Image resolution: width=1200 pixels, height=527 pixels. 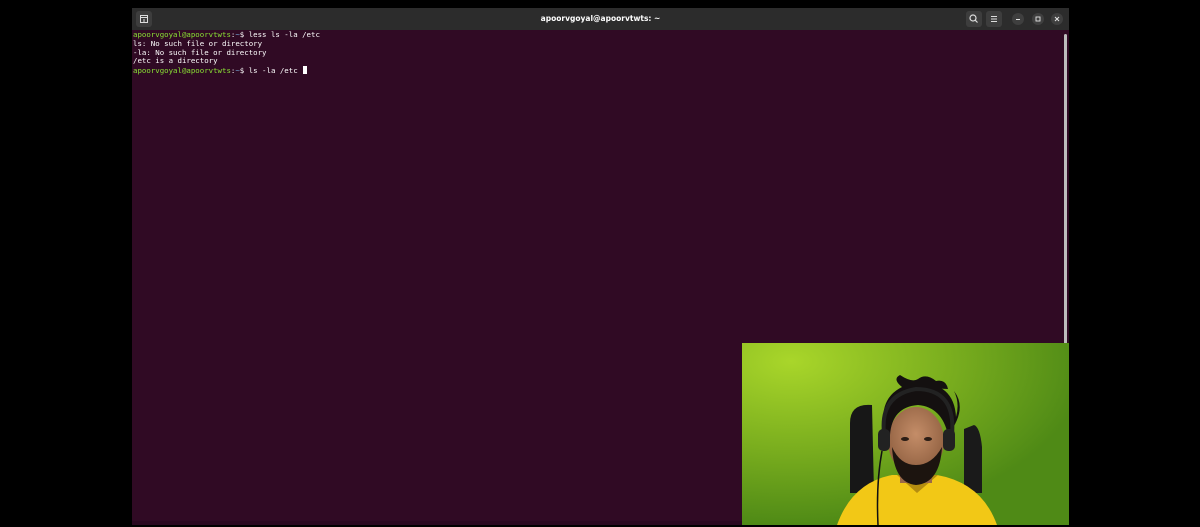 I want to click on maximize-icon, so click(x=1038, y=19).